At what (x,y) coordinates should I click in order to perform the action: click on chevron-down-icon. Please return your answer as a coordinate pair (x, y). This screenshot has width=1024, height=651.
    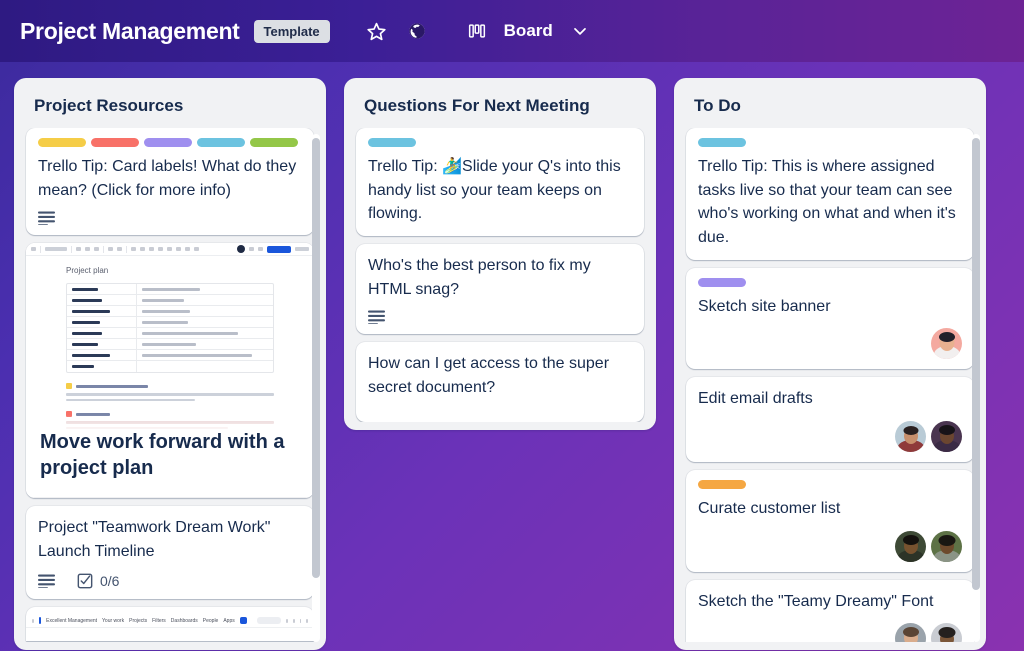
    Looking at the image, I should click on (580, 31).